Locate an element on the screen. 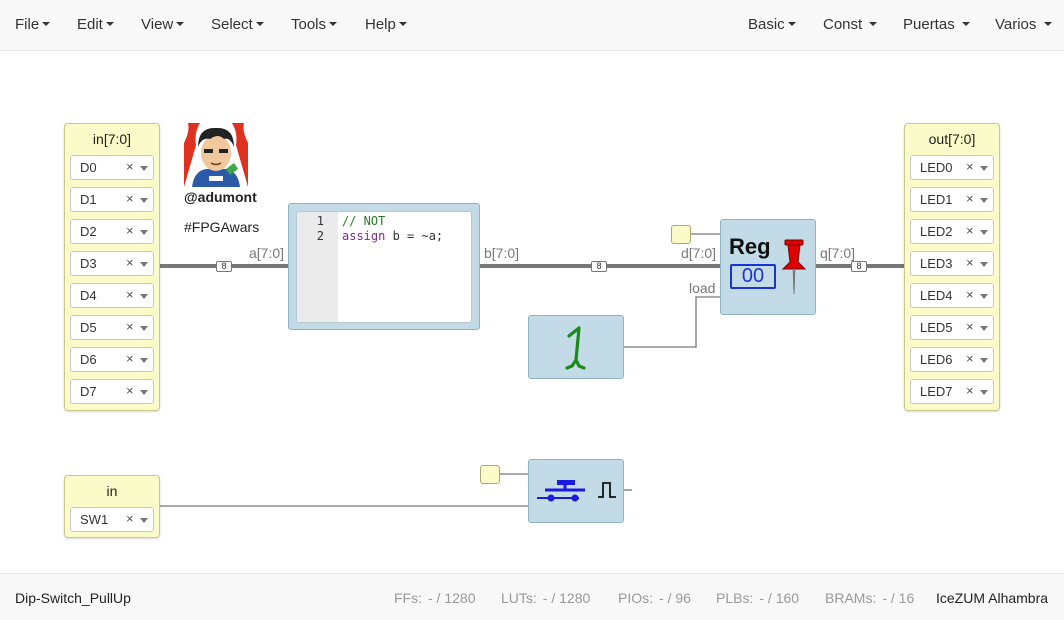 The height and width of the screenshot is (620, 1064). button-clock-port is located at coordinates (490, 474).